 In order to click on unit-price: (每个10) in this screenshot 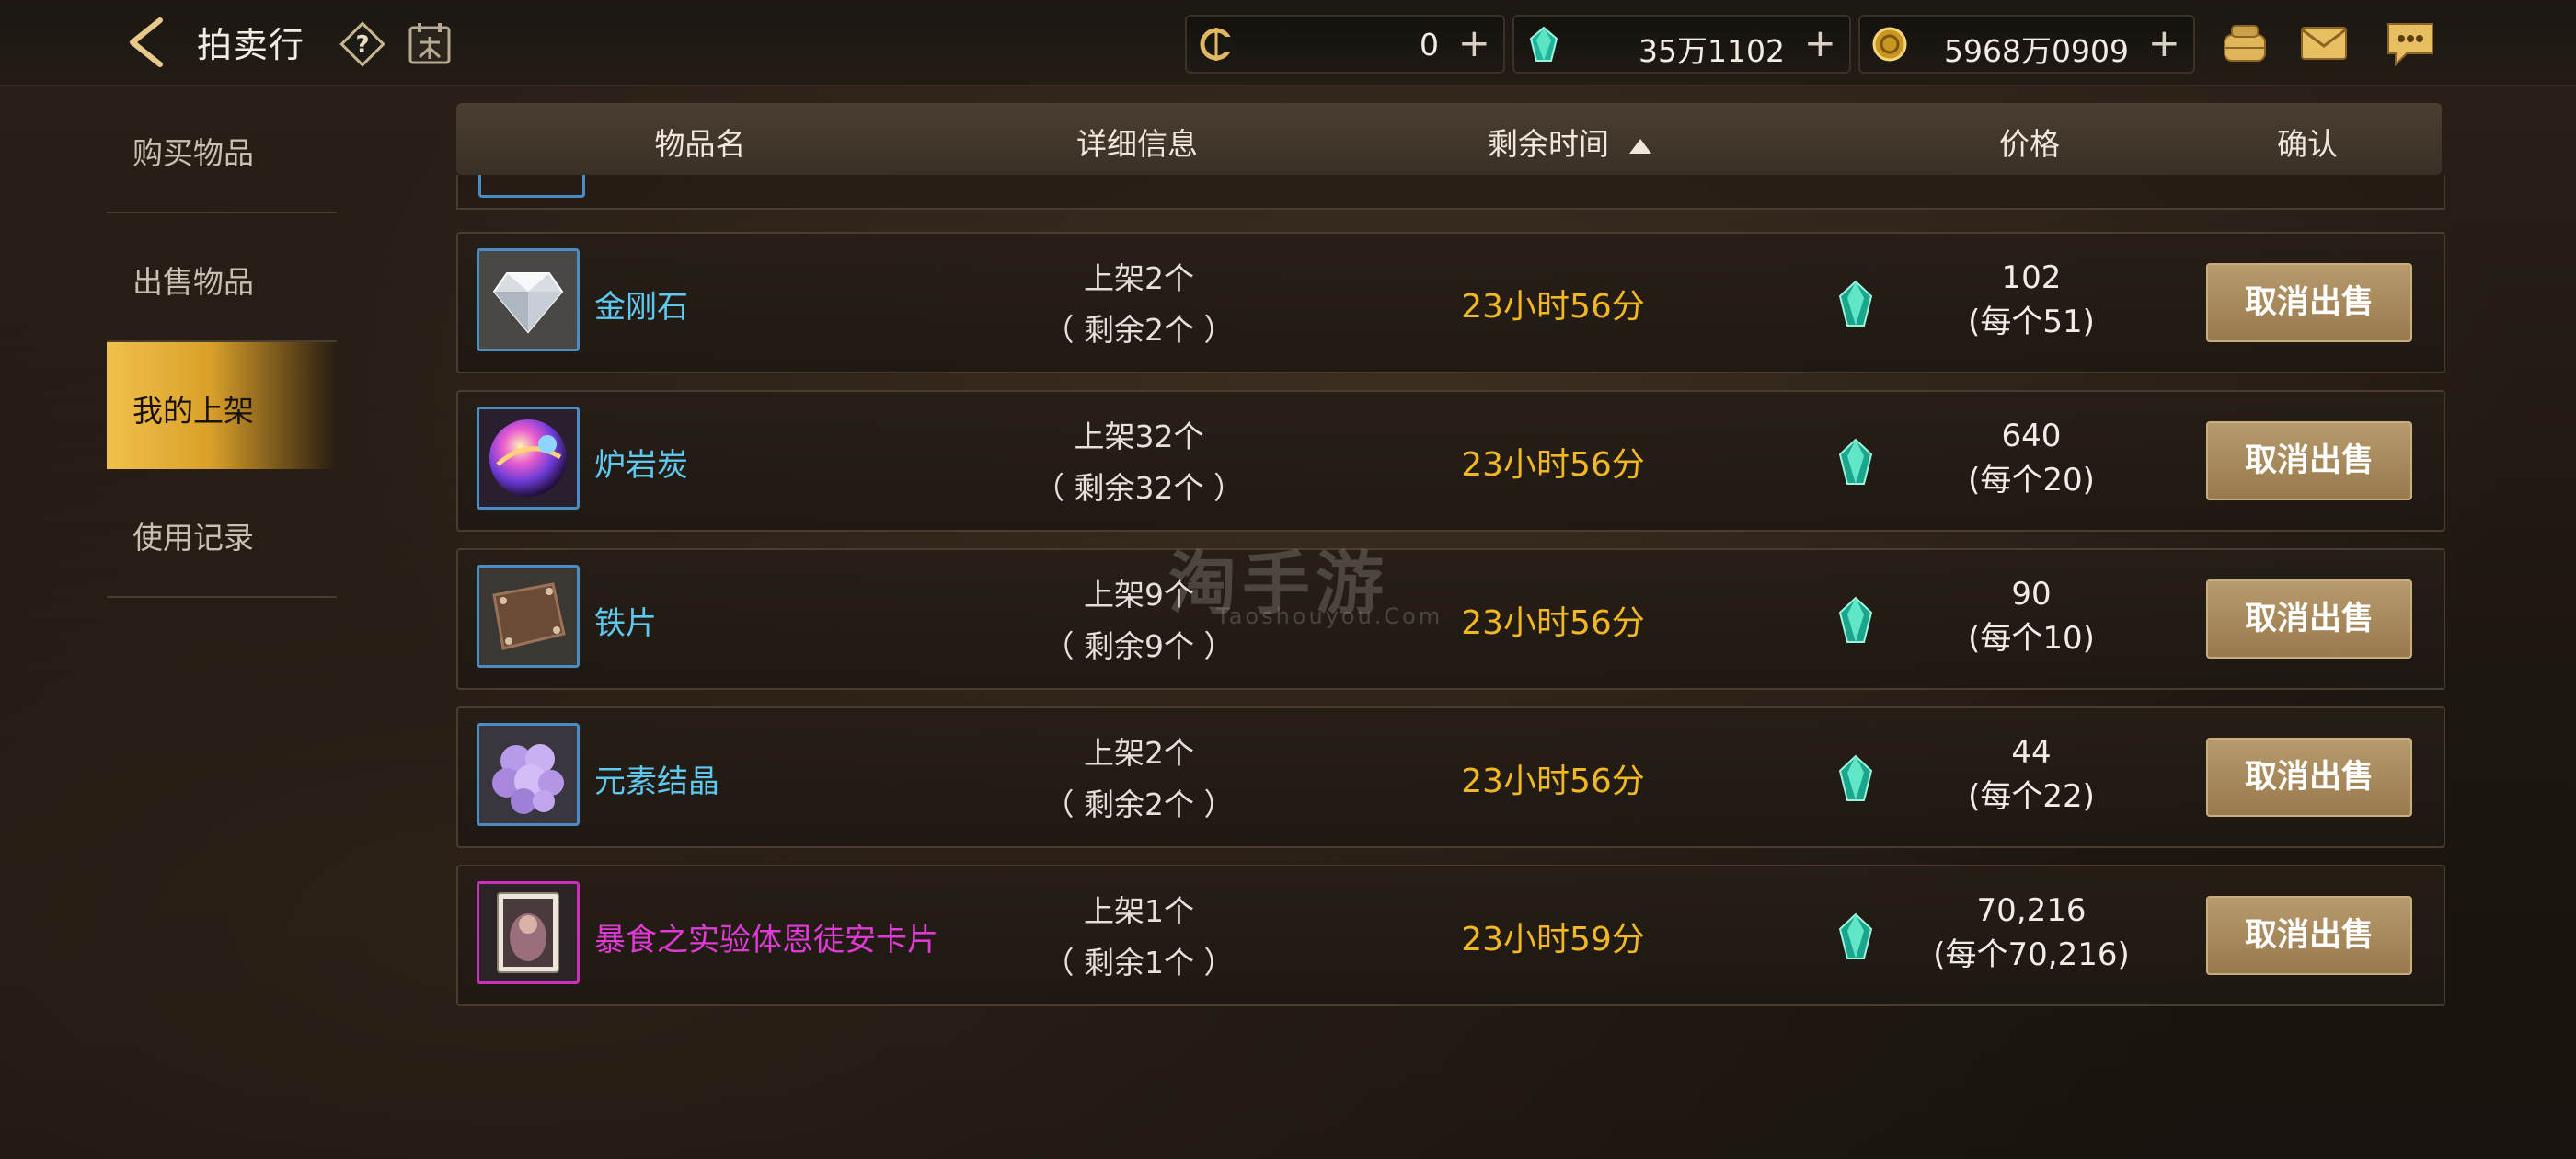, I will do `click(2031, 638)`.